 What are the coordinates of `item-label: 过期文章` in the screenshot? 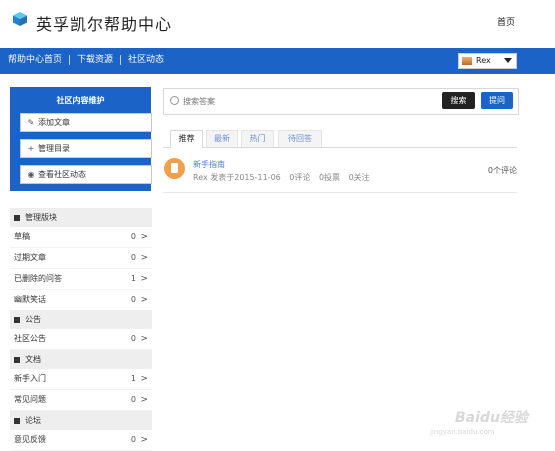 It's located at (30, 257).